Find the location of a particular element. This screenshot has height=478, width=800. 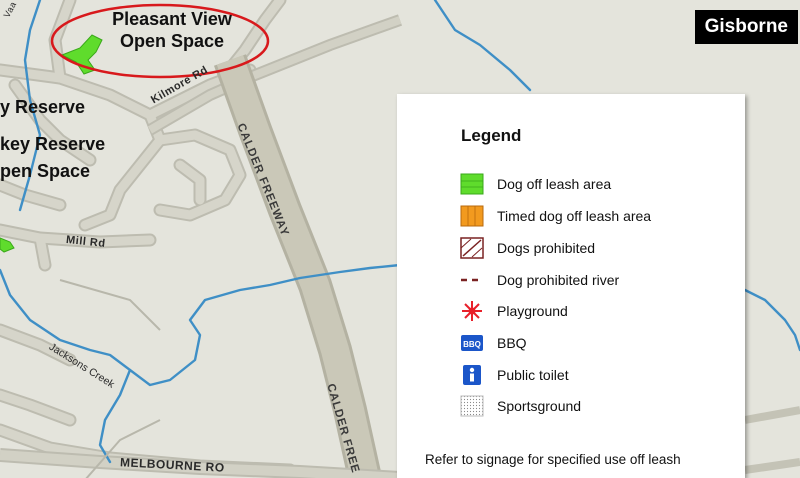

dog-off-leash-swatch-icon is located at coordinates (472, 184).